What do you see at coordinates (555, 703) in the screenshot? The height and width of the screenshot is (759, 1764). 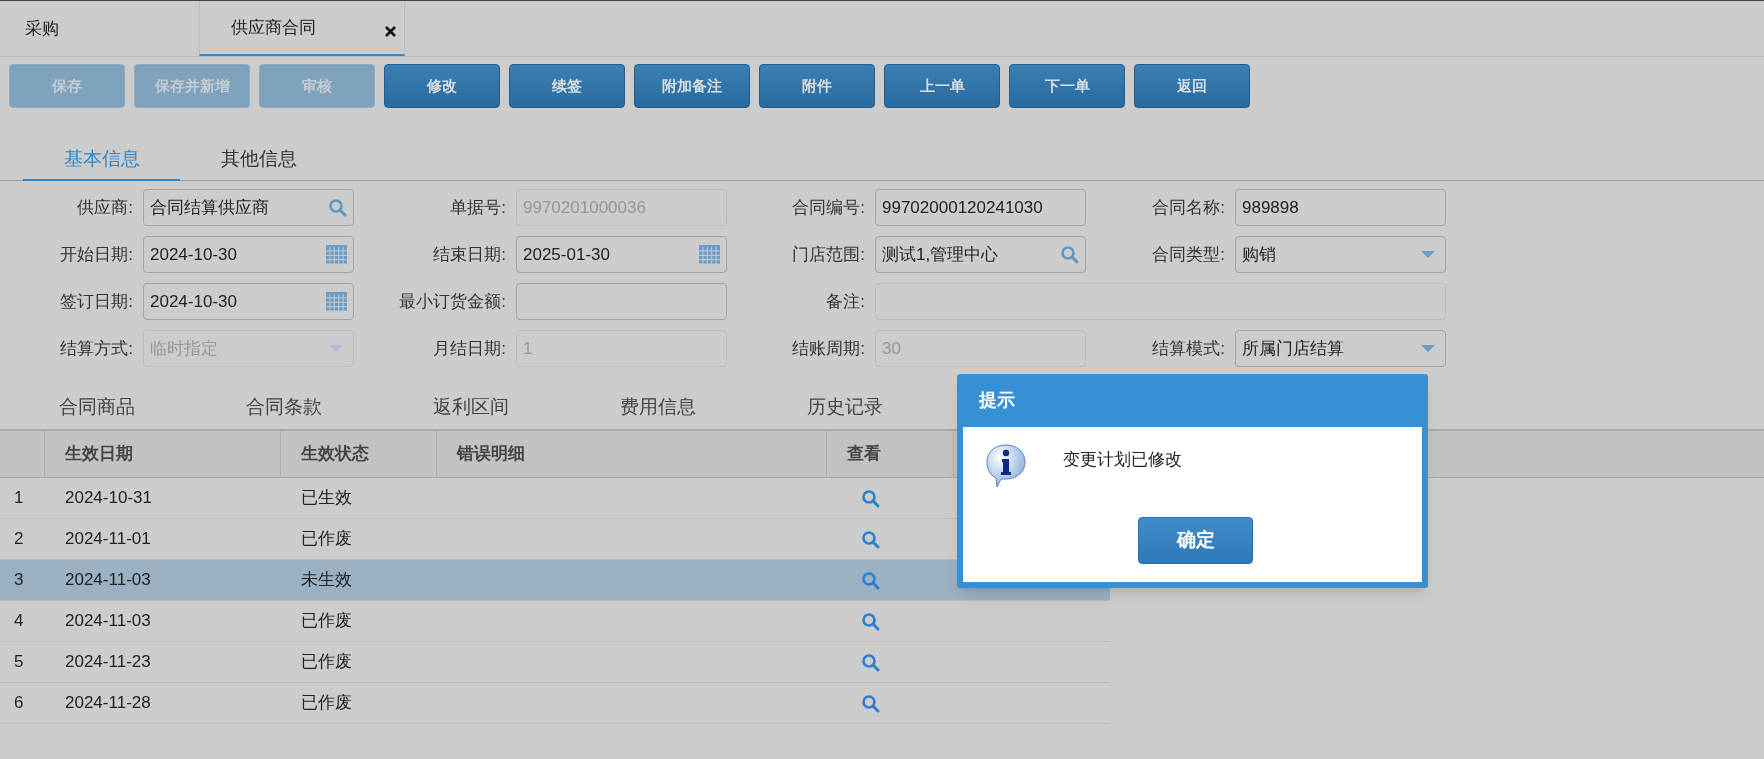 I see `table-row: 6 2024-11-28 已作废` at bounding box center [555, 703].